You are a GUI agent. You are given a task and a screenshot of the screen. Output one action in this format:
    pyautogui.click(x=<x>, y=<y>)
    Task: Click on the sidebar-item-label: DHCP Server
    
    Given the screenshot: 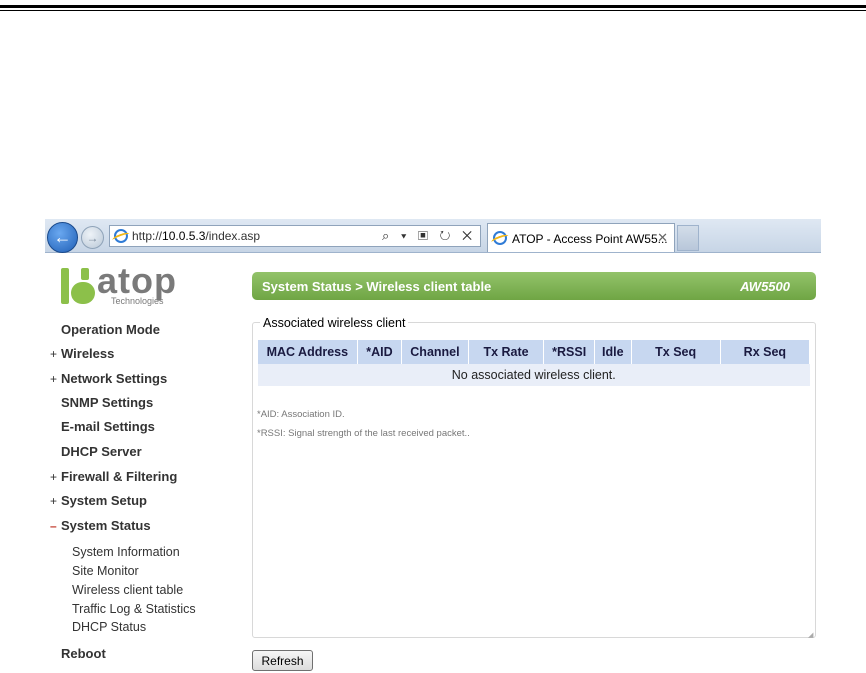 What is the action you would take?
    pyautogui.click(x=101, y=451)
    